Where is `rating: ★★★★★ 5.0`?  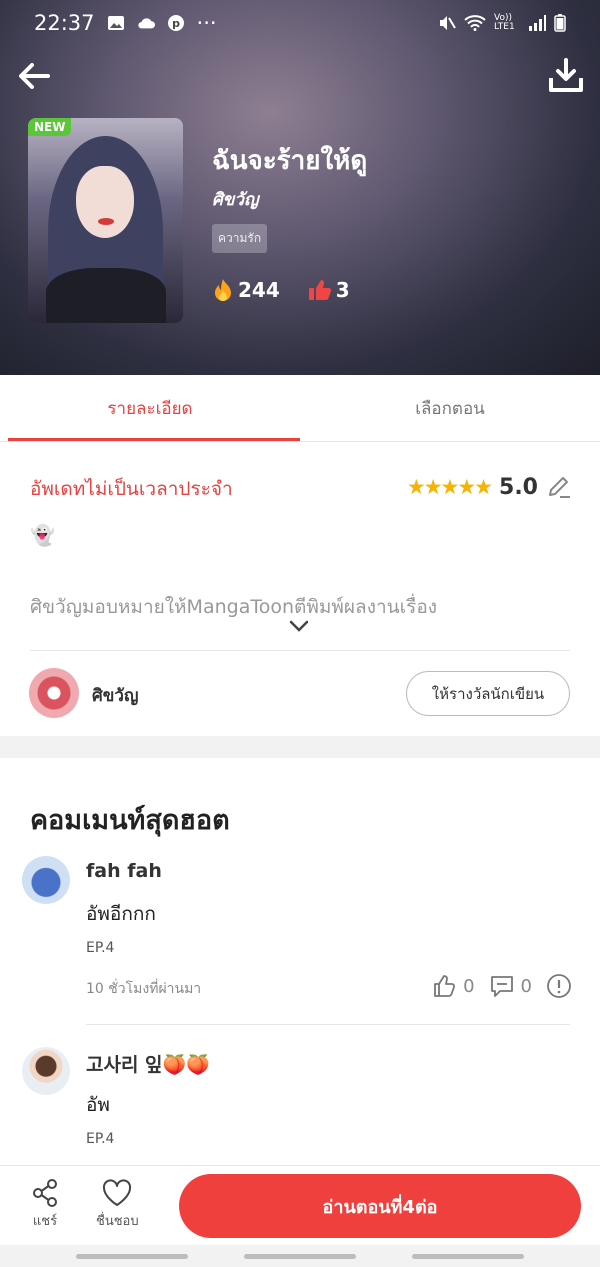 rating: ★★★★★ 5.0 is located at coordinates (489, 487).